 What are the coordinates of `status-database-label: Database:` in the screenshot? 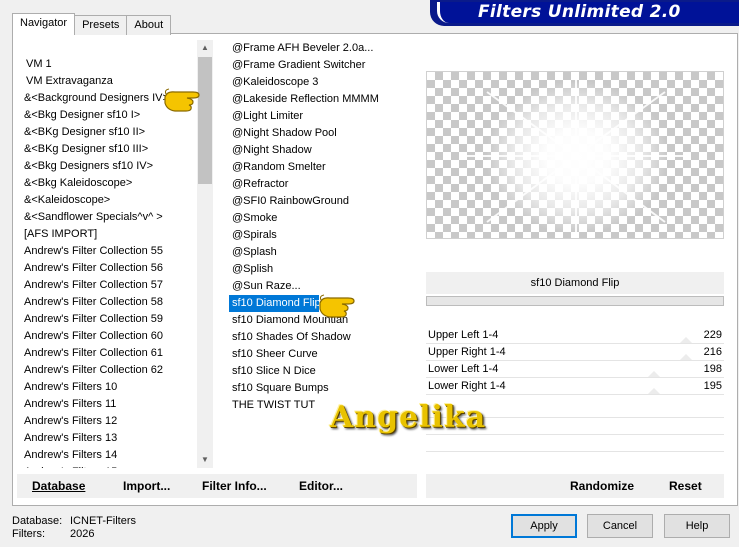 It's located at (37, 521).